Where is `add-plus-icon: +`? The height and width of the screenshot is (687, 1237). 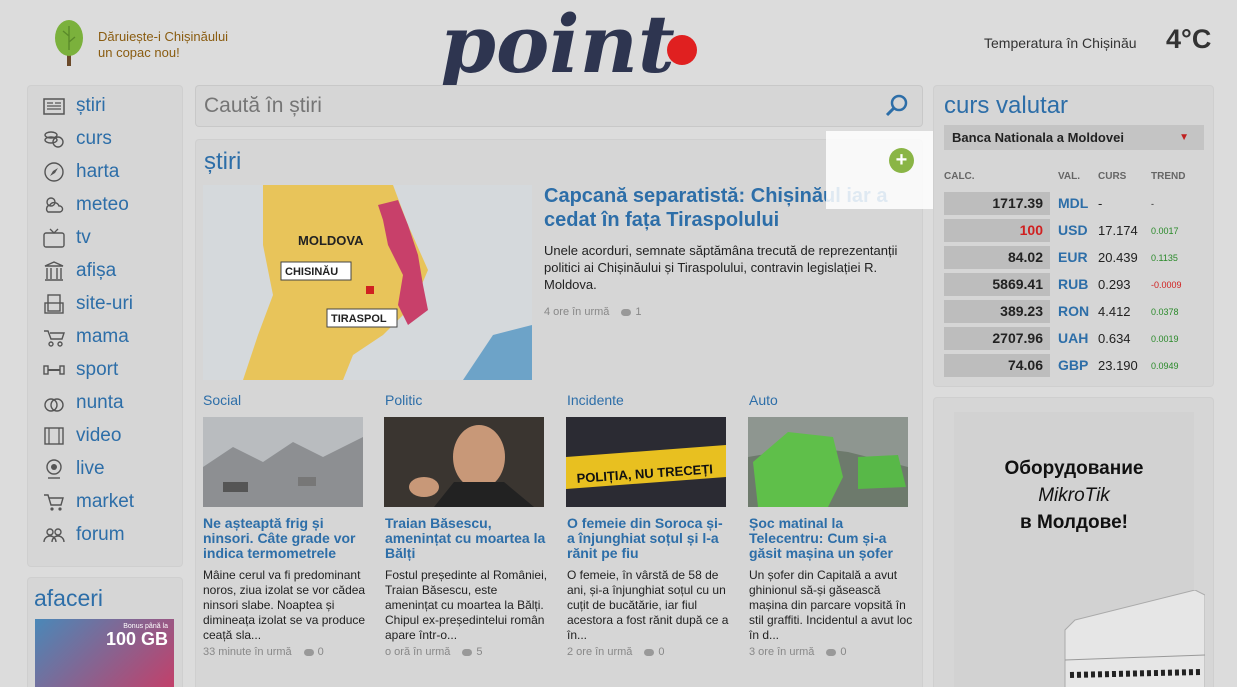 add-plus-icon: + is located at coordinates (901, 160).